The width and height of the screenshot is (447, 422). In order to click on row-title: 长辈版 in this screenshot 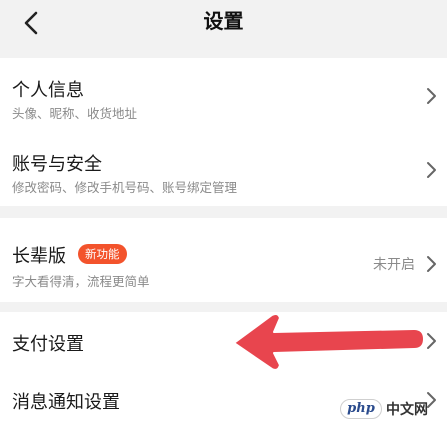, I will do `click(39, 256)`.